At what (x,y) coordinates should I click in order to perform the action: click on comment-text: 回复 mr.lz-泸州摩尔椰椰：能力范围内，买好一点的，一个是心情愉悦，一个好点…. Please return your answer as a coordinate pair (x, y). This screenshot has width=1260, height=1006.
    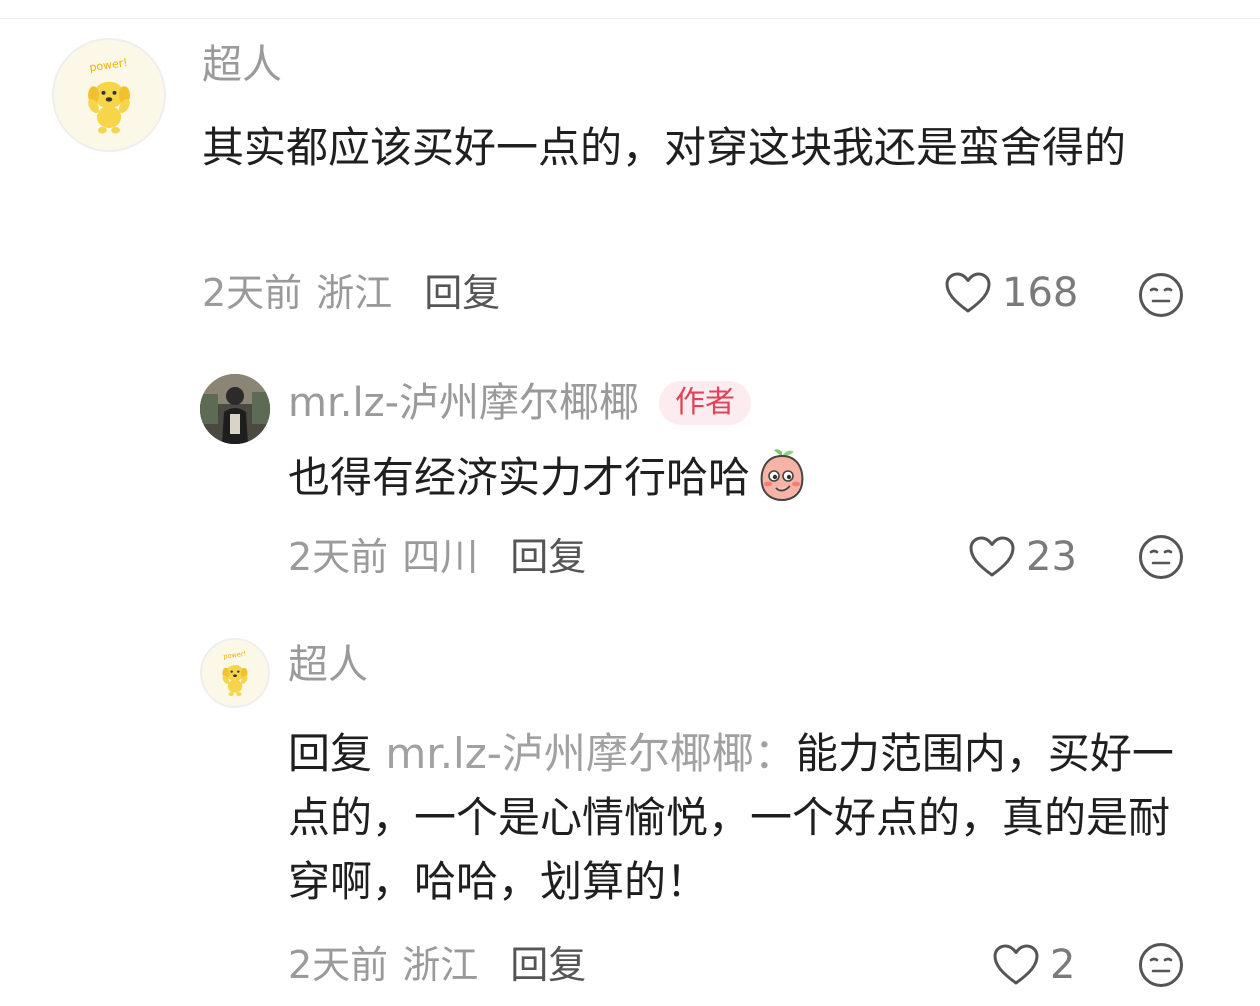
    Looking at the image, I should click on (738, 818).